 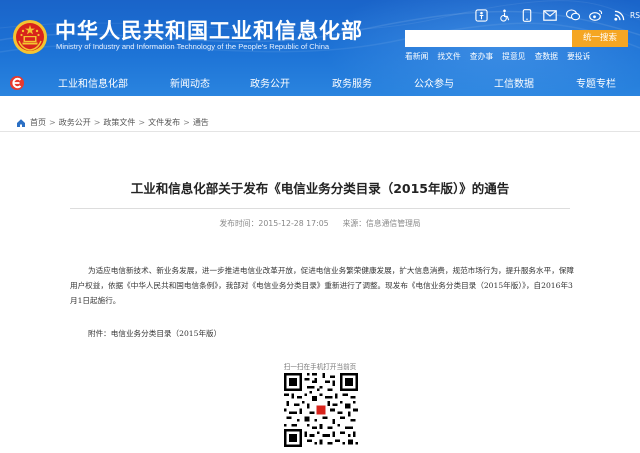 What do you see at coordinates (448, 56) in the screenshot?
I see `quick-link-files: 找文件` at bounding box center [448, 56].